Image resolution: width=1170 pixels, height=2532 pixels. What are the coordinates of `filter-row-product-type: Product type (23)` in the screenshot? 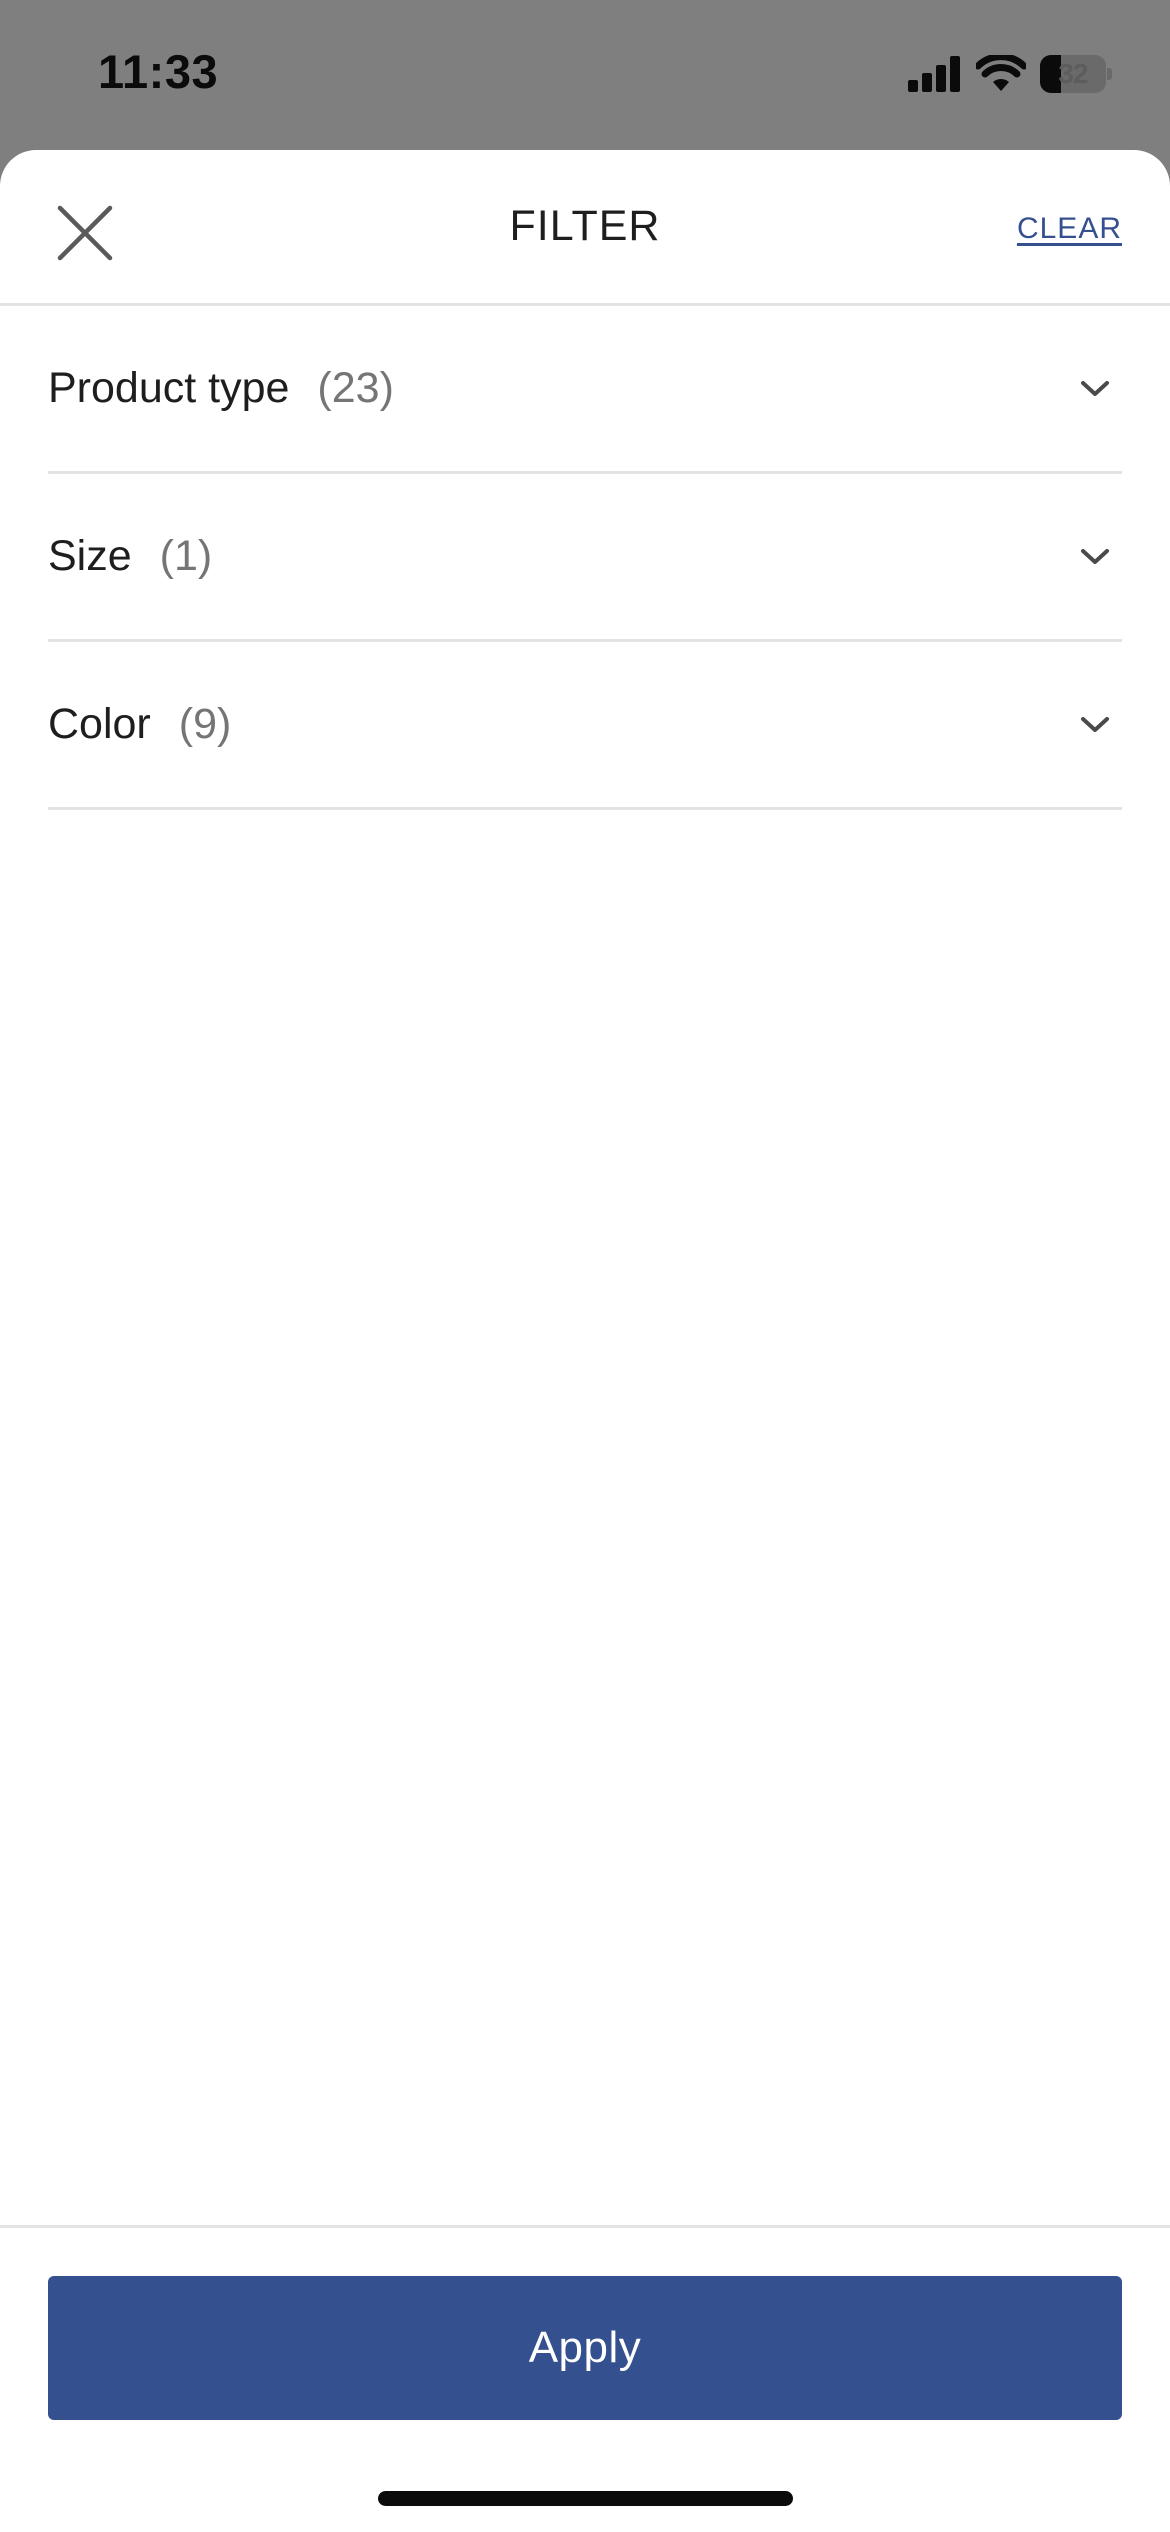 It's located at (585, 390).